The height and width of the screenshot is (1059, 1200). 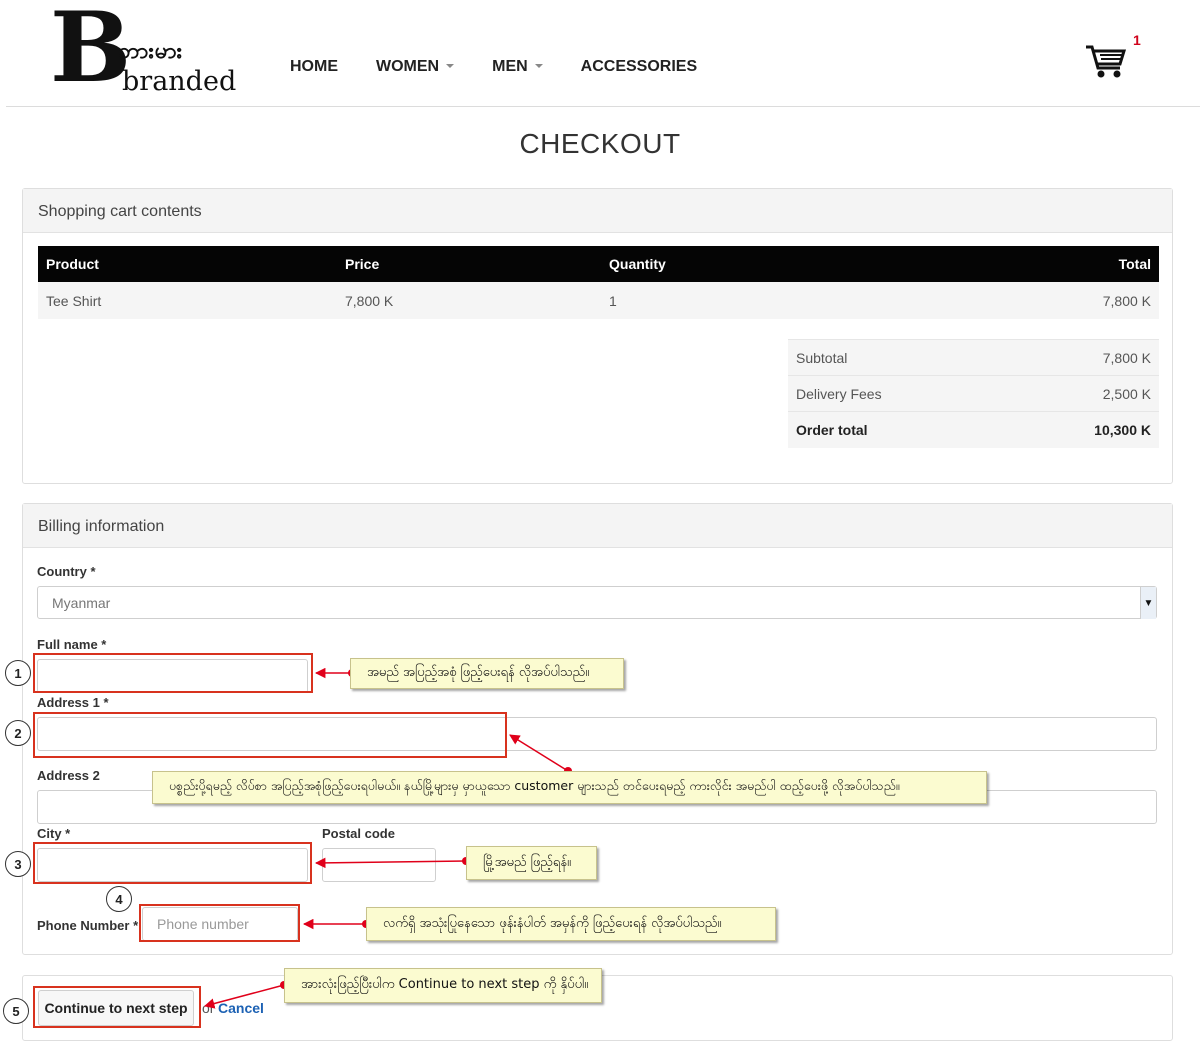 What do you see at coordinates (314, 67) in the screenshot?
I see `nav-home: HOME` at bounding box center [314, 67].